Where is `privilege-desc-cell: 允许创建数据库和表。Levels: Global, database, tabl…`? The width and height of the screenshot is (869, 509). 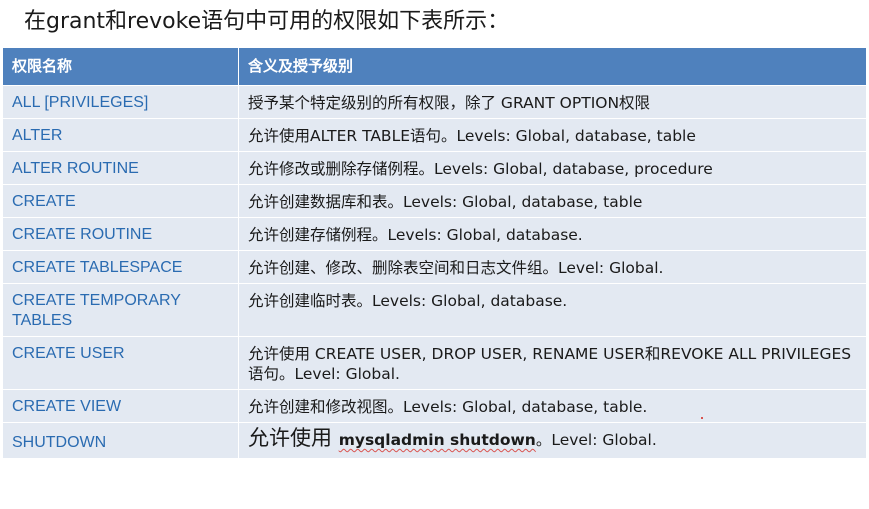
privilege-desc-cell: 允许创建数据库和表。Levels: Global, database, tabl… is located at coordinates (552, 201).